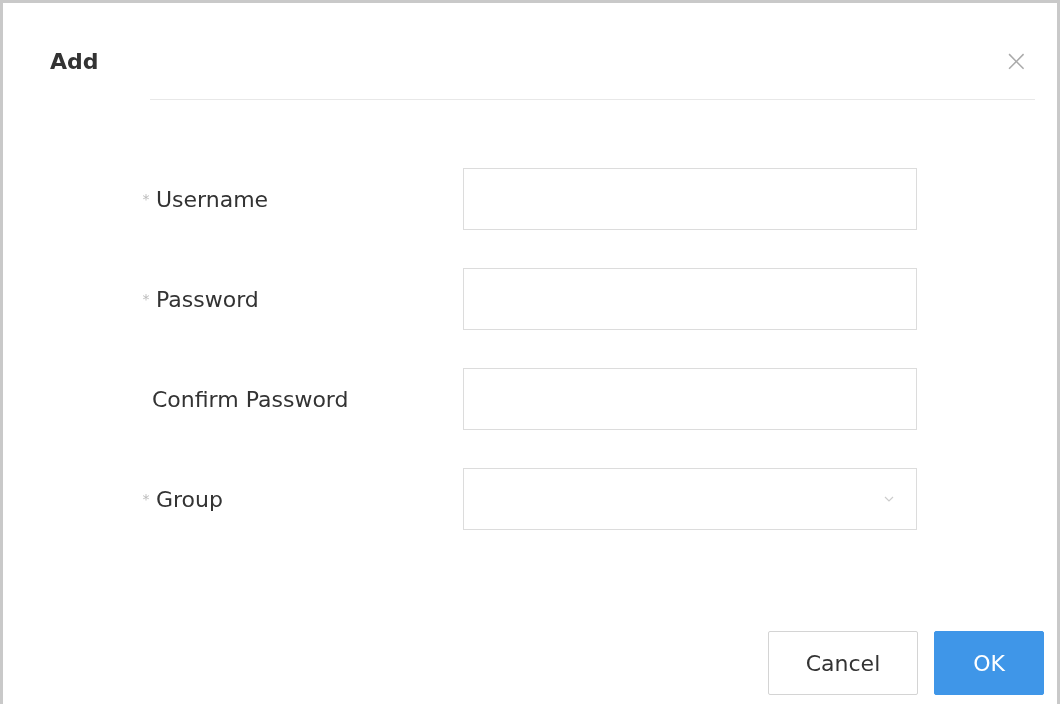  I want to click on dropdown-field, so click(690, 499).